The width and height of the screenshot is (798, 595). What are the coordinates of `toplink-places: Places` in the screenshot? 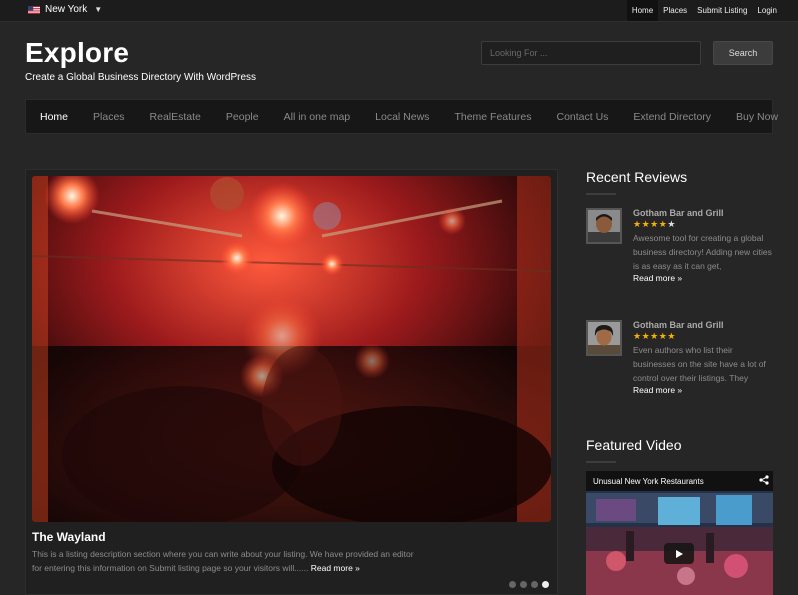 It's located at (675, 10).